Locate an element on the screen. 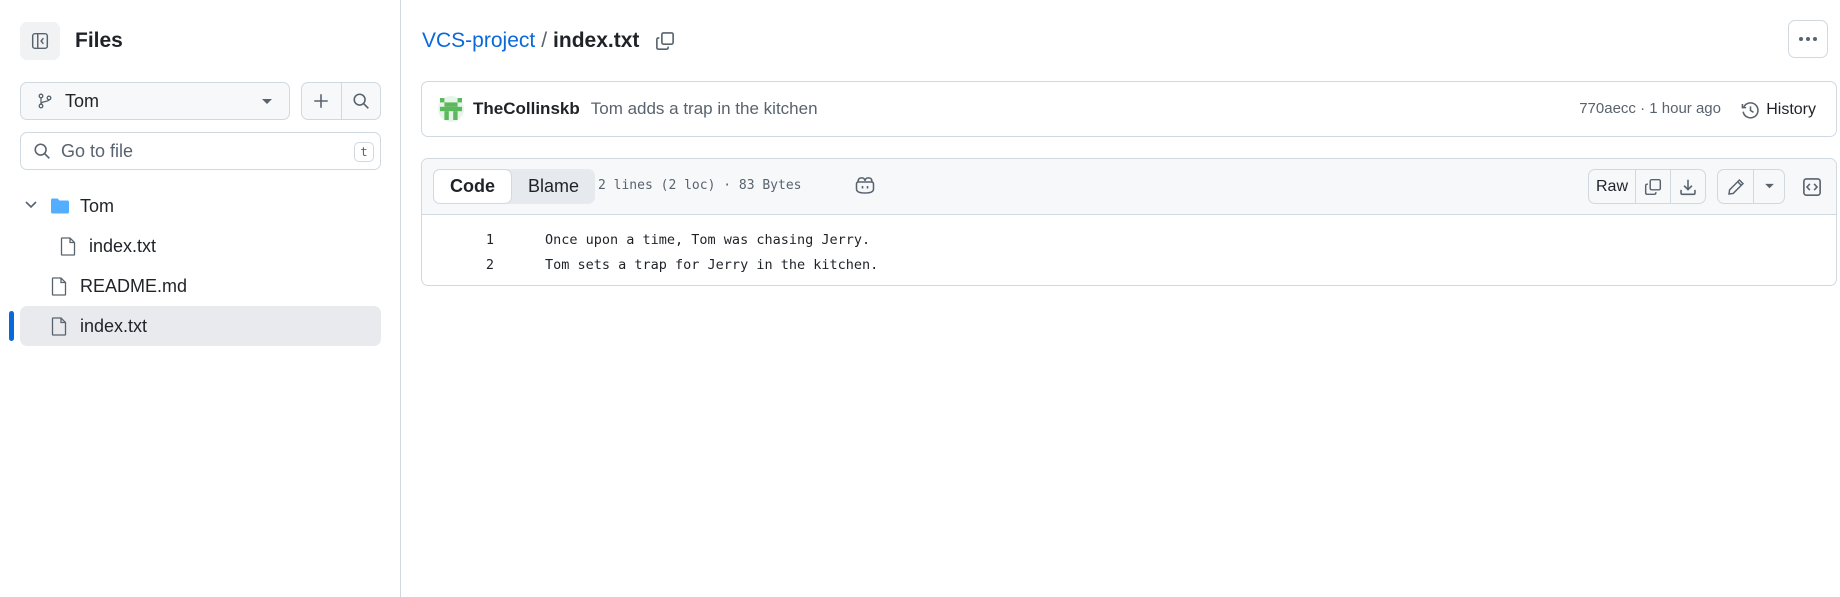  tree-actions is located at coordinates (341, 101).